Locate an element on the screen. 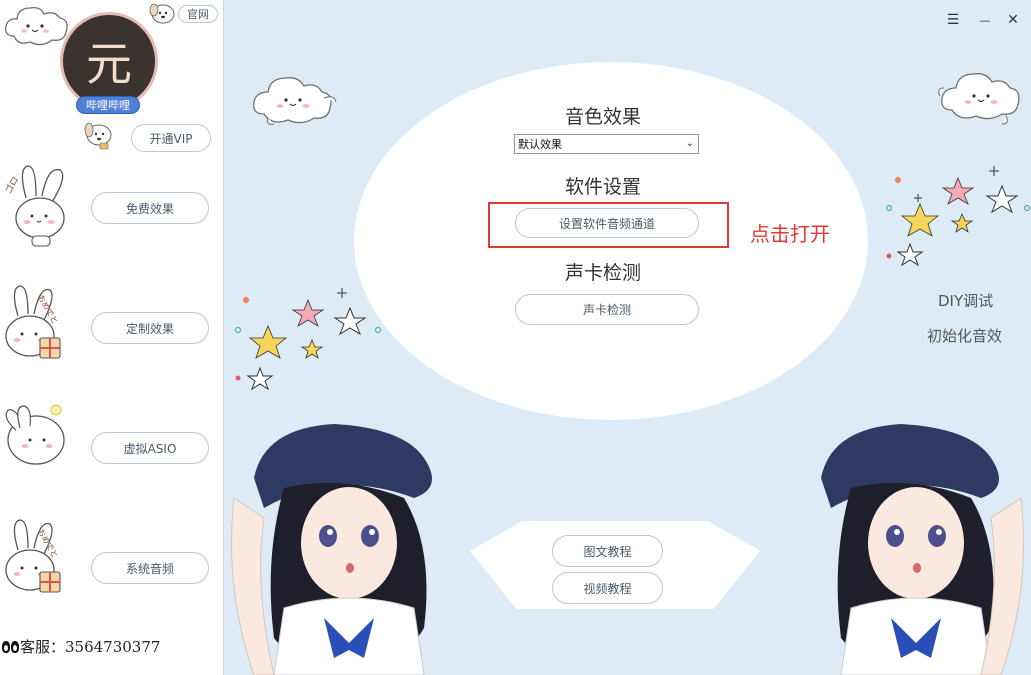 This screenshot has width=1031, height=675. customer-service: 客服：3564730377 is located at coordinates (81, 646).